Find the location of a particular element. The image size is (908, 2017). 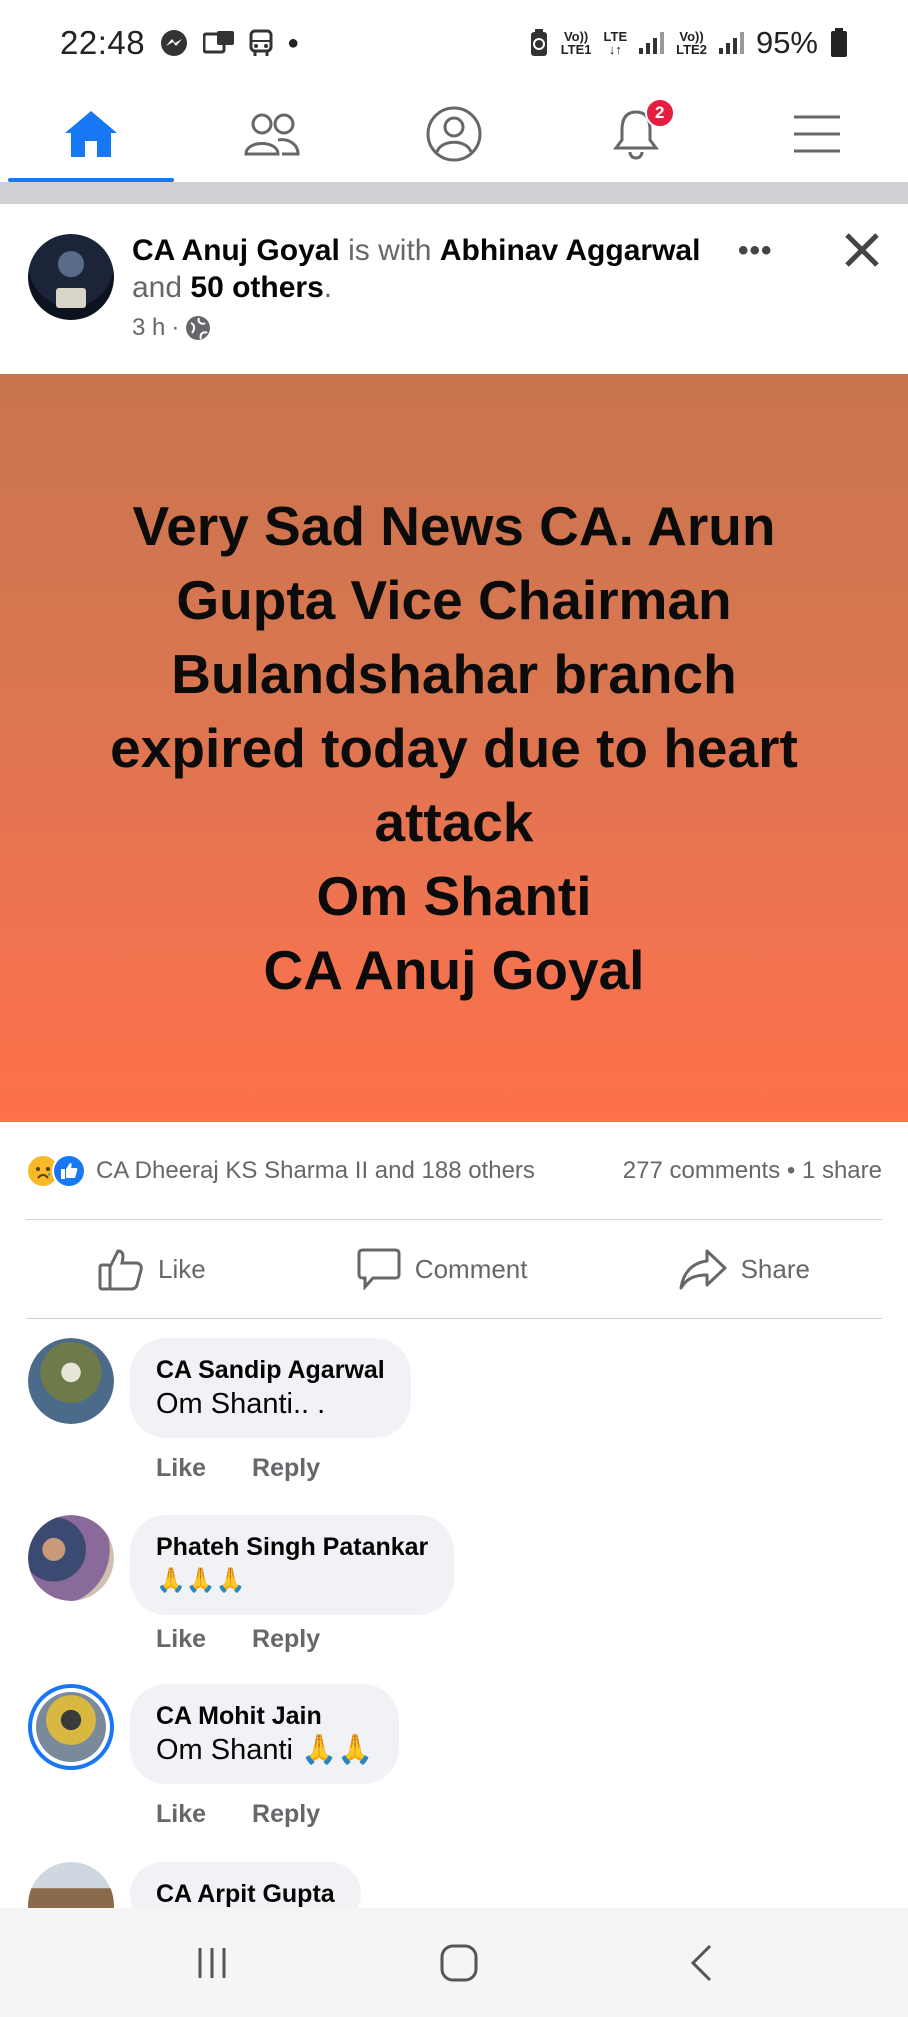

commenter-avatar-story is located at coordinates (71, 1727).